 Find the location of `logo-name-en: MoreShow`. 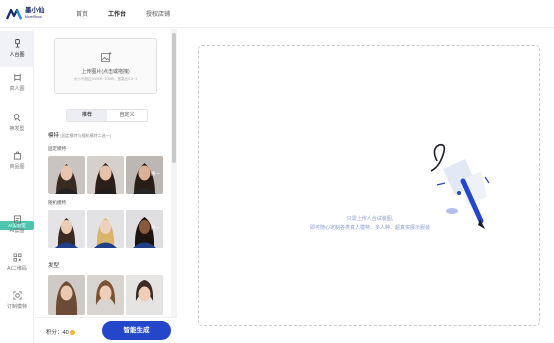

logo-name-en: MoreShow is located at coordinates (33, 16).